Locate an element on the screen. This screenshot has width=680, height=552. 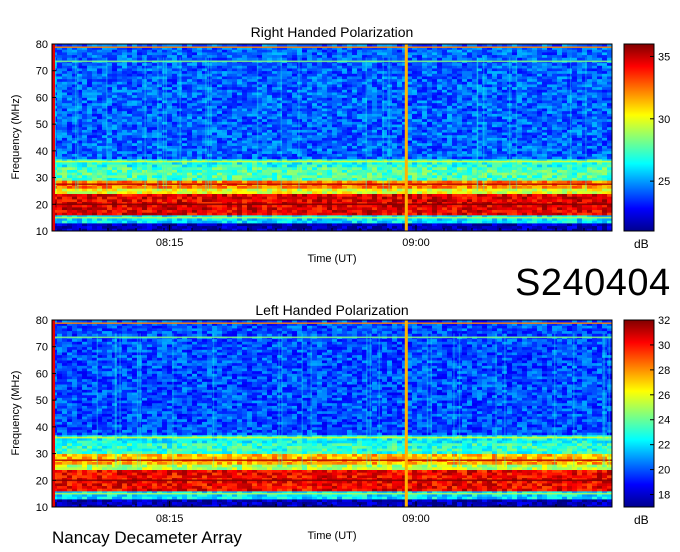
colorbar-tick-label: 28 is located at coordinates (664, 371).